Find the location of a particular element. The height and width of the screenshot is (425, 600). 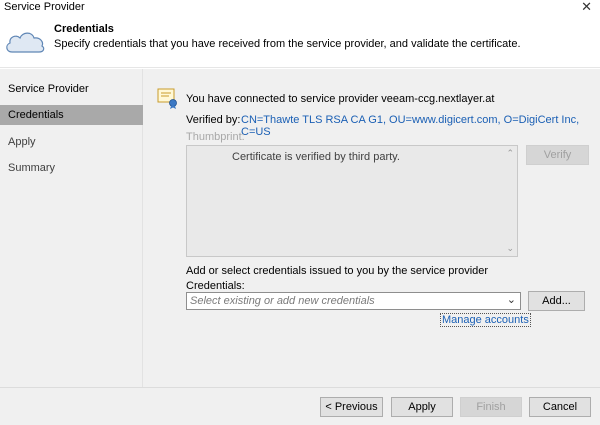

step-credentials: Credentials is located at coordinates (71, 115).